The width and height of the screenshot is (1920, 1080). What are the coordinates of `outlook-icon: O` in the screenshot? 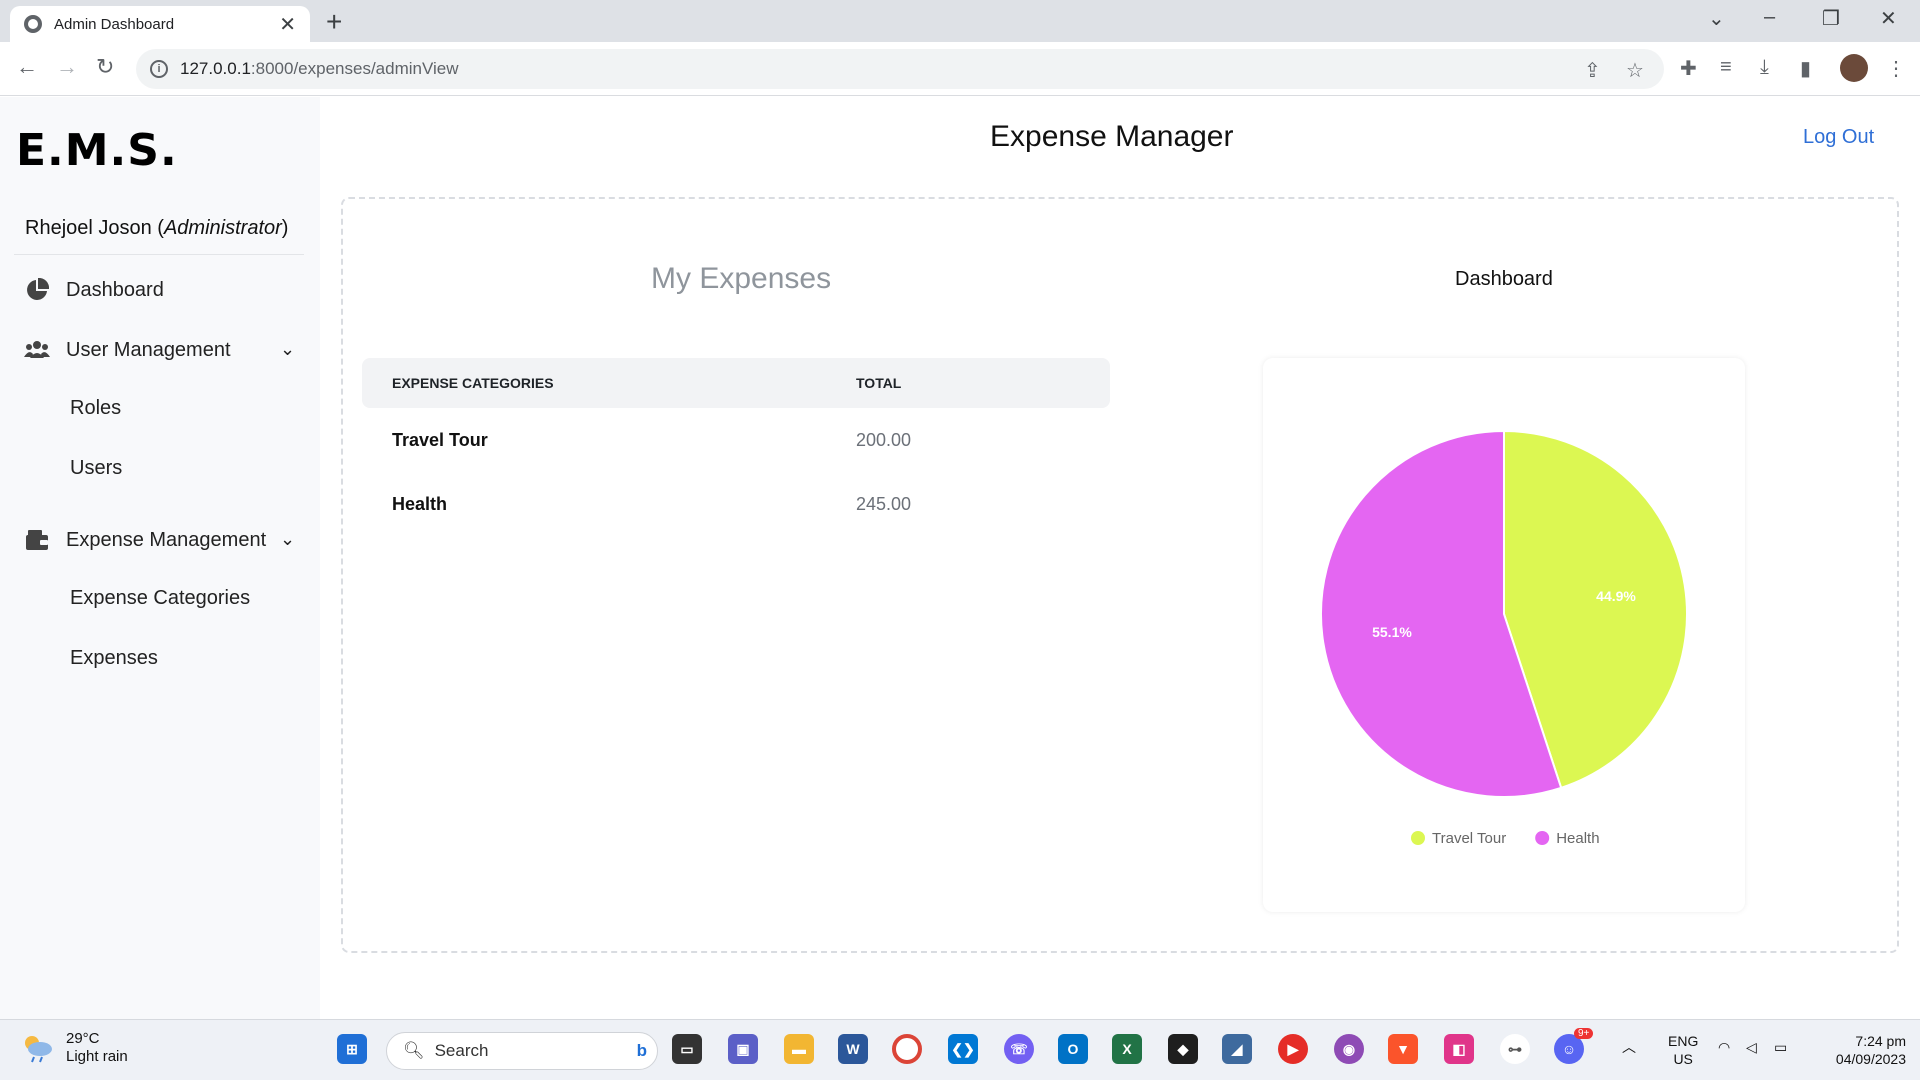 It's located at (1073, 1049).